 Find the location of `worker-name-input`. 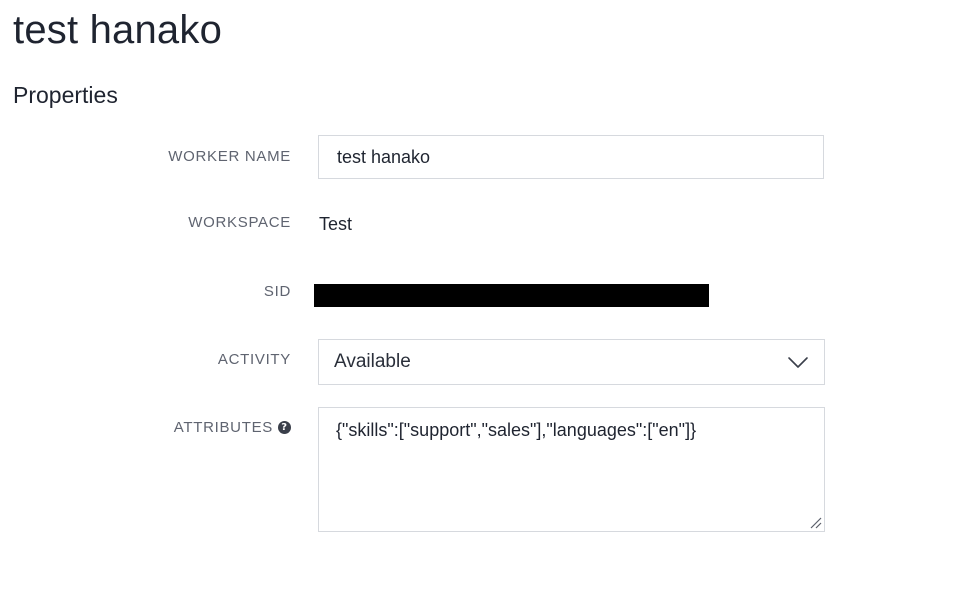

worker-name-input is located at coordinates (571, 157).